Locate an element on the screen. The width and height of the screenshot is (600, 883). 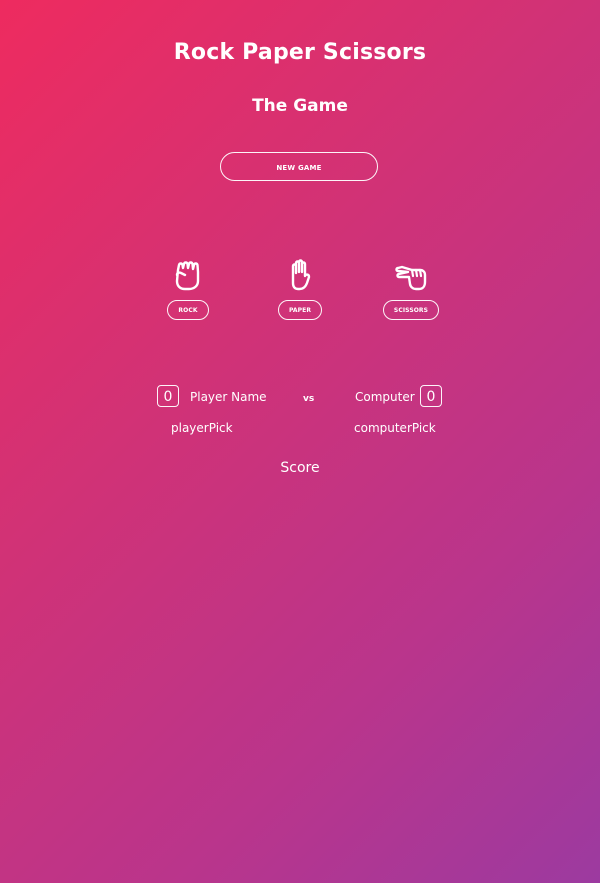
player-name: Player Name is located at coordinates (228, 397).